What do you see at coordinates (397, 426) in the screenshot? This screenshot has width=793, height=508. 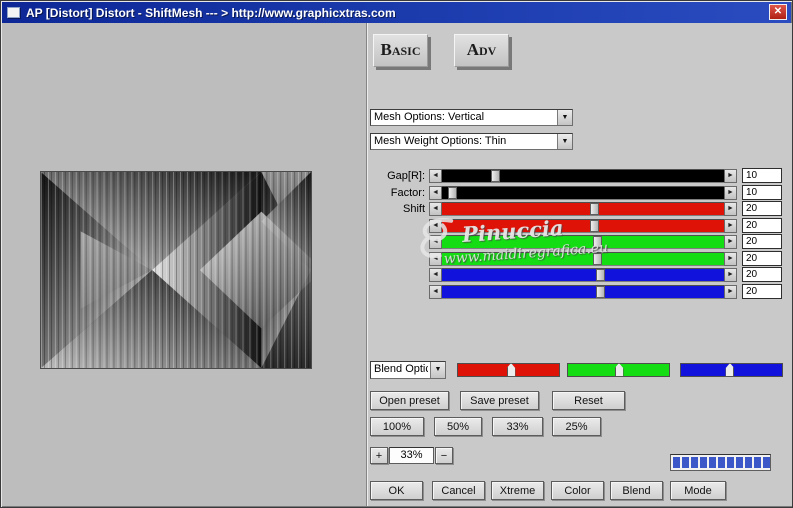 I see `zoom-100-button: 100%` at bounding box center [397, 426].